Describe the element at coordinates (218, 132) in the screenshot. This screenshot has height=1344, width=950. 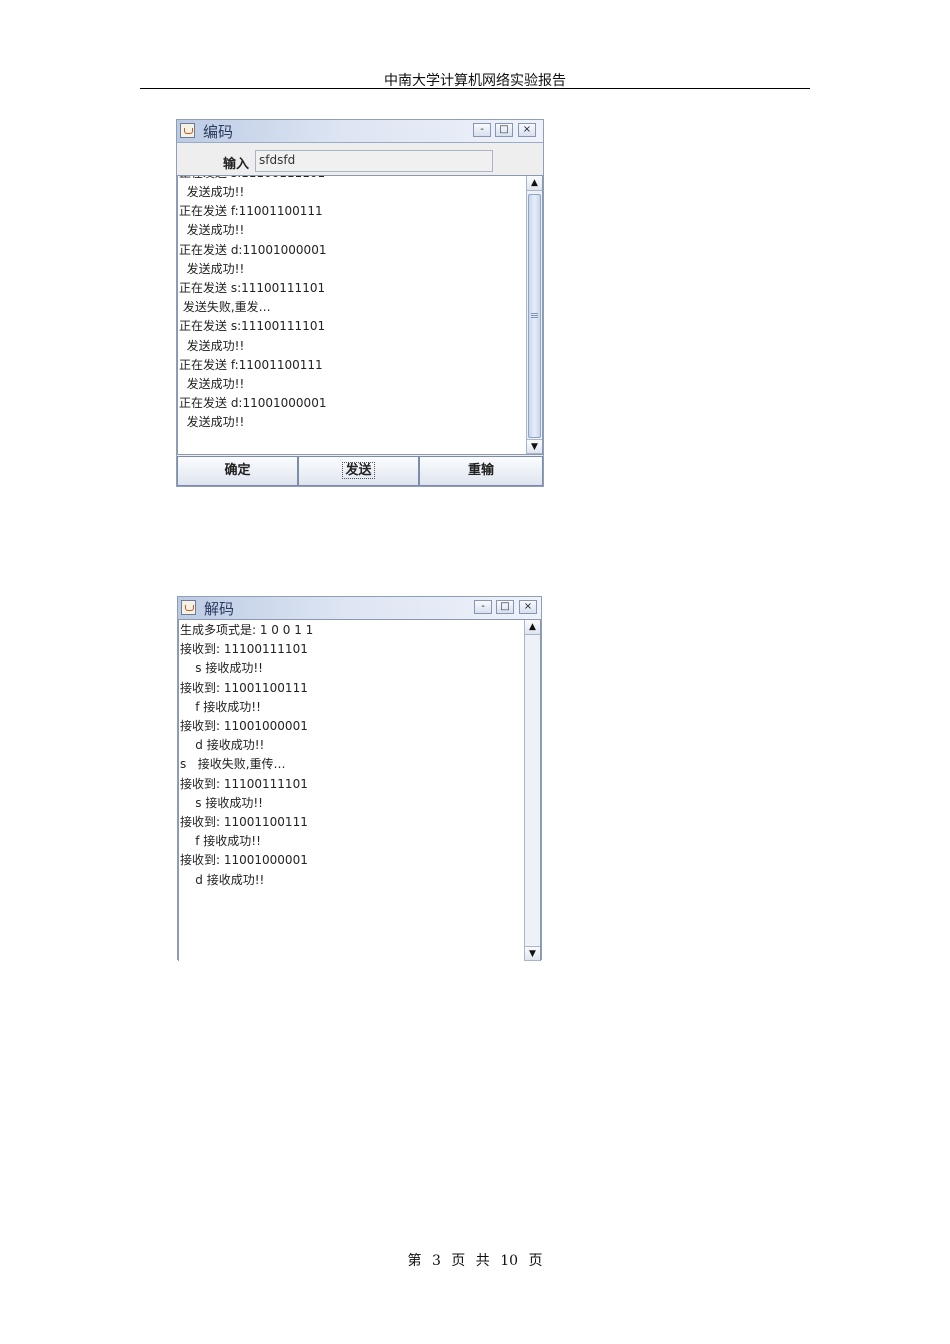
I see `encode-window-title: 编码` at that location.